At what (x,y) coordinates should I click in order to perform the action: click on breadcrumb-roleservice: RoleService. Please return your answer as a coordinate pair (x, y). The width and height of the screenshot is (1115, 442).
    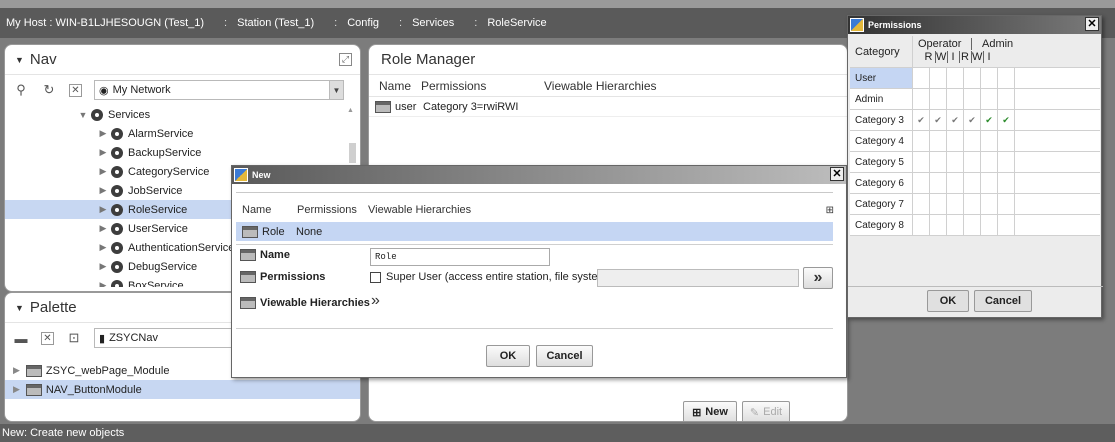
    Looking at the image, I should click on (516, 23).